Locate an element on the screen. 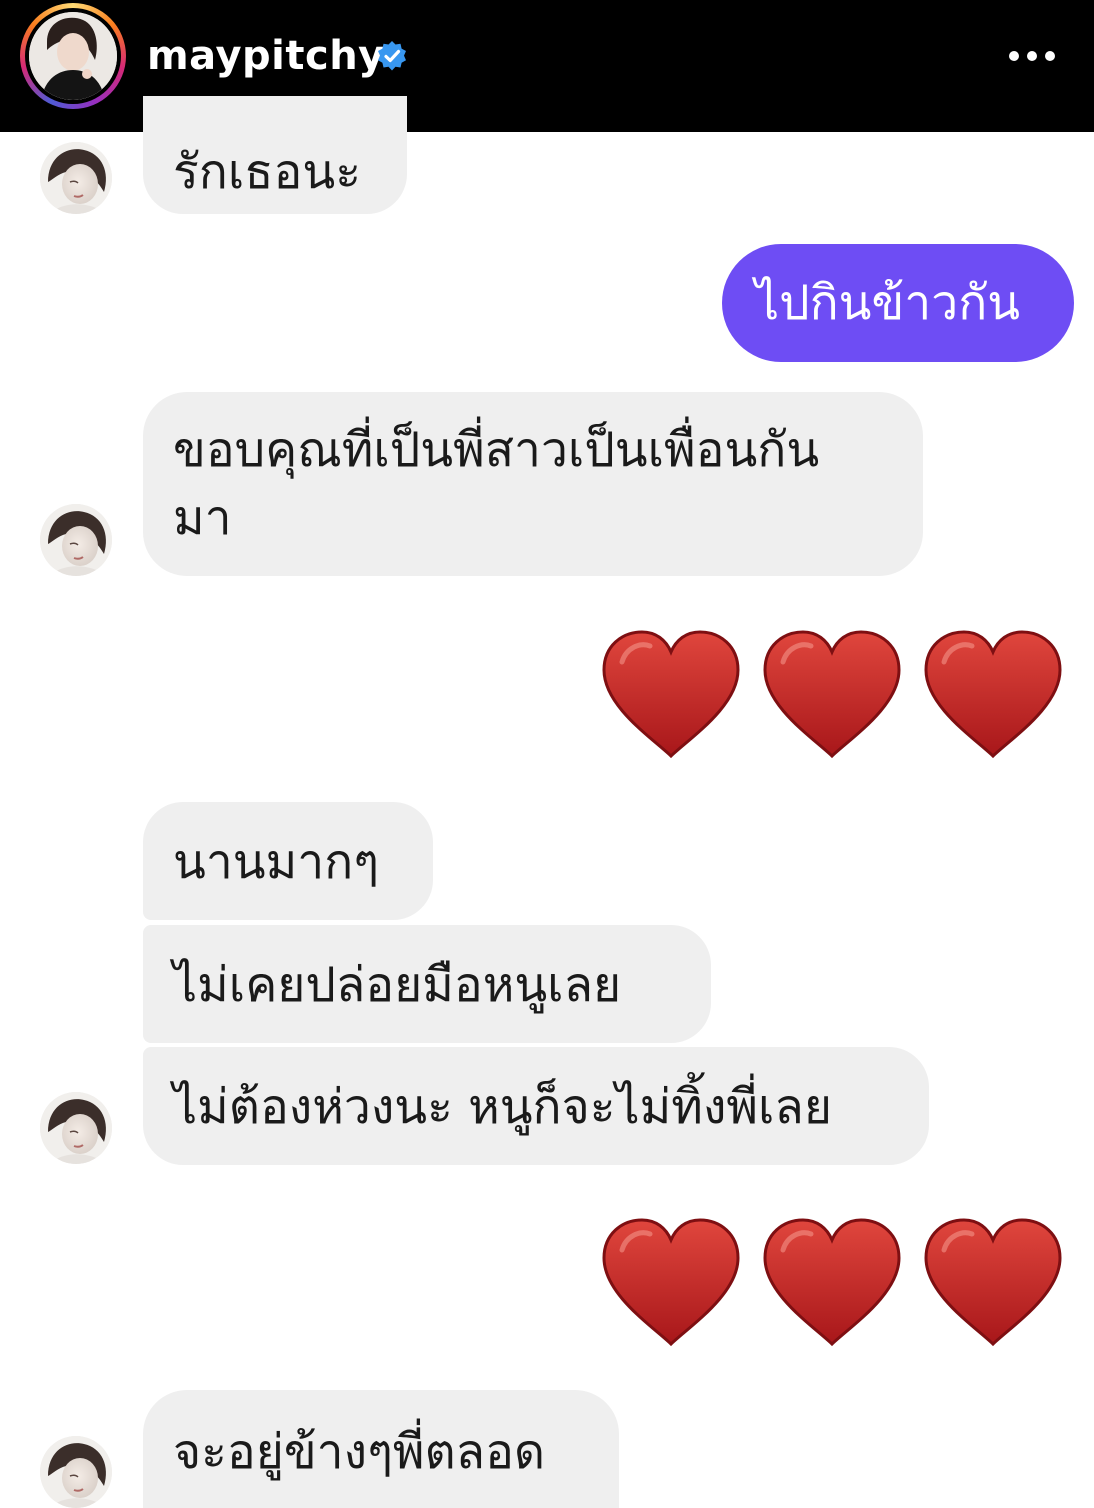  profile-avatar-story-ring is located at coordinates (73, 56).